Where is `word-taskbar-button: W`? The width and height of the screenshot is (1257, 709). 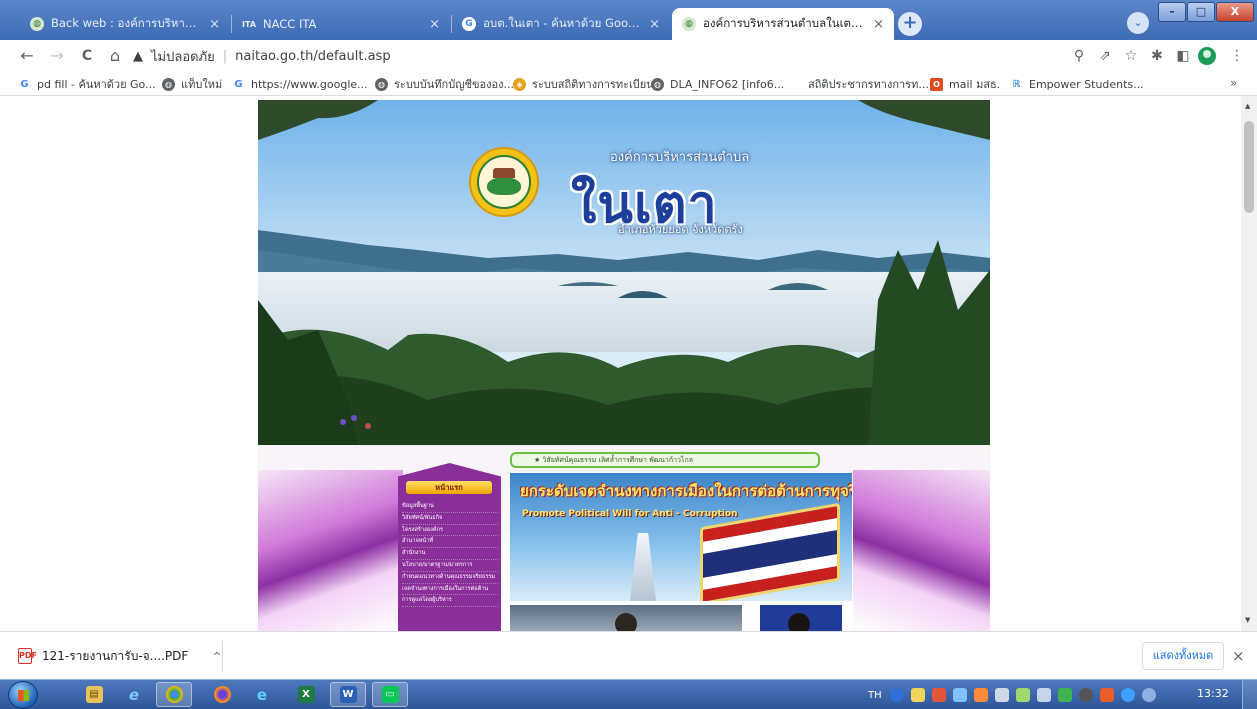
word-taskbar-button: W is located at coordinates (348, 694).